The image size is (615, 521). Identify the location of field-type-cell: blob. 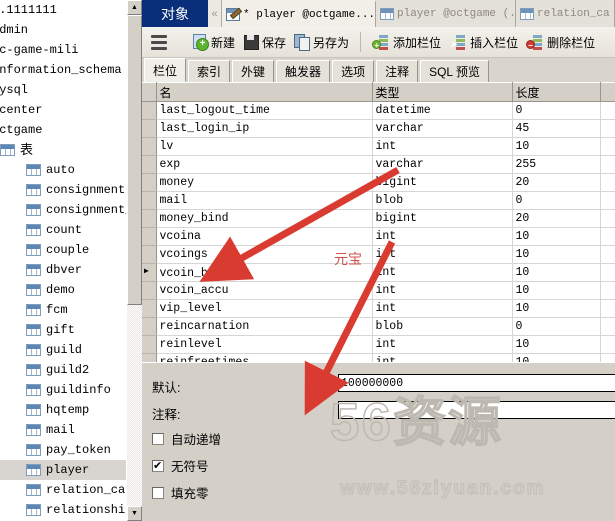
(442, 326).